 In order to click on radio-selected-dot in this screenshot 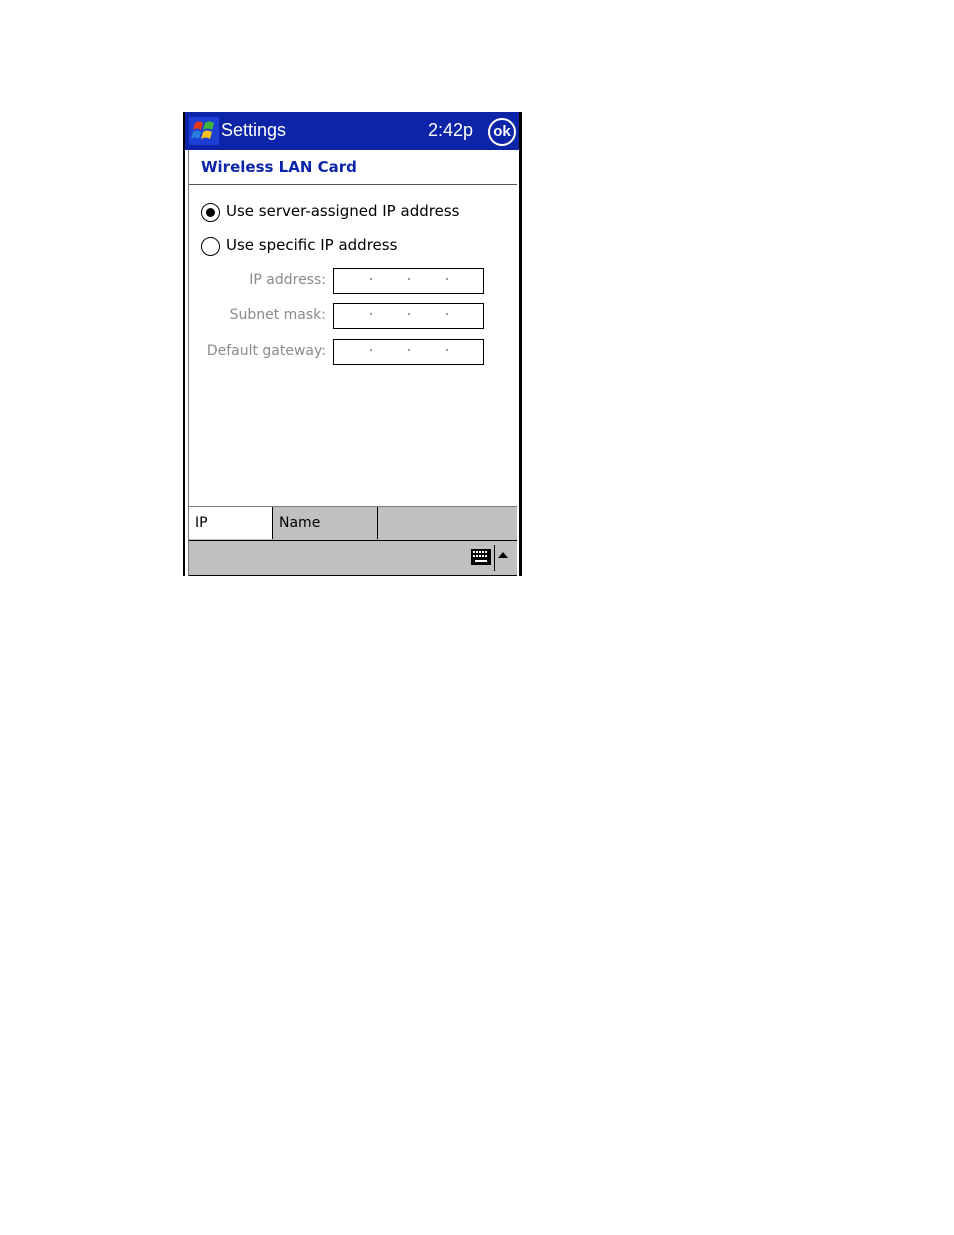, I will do `click(210, 212)`.